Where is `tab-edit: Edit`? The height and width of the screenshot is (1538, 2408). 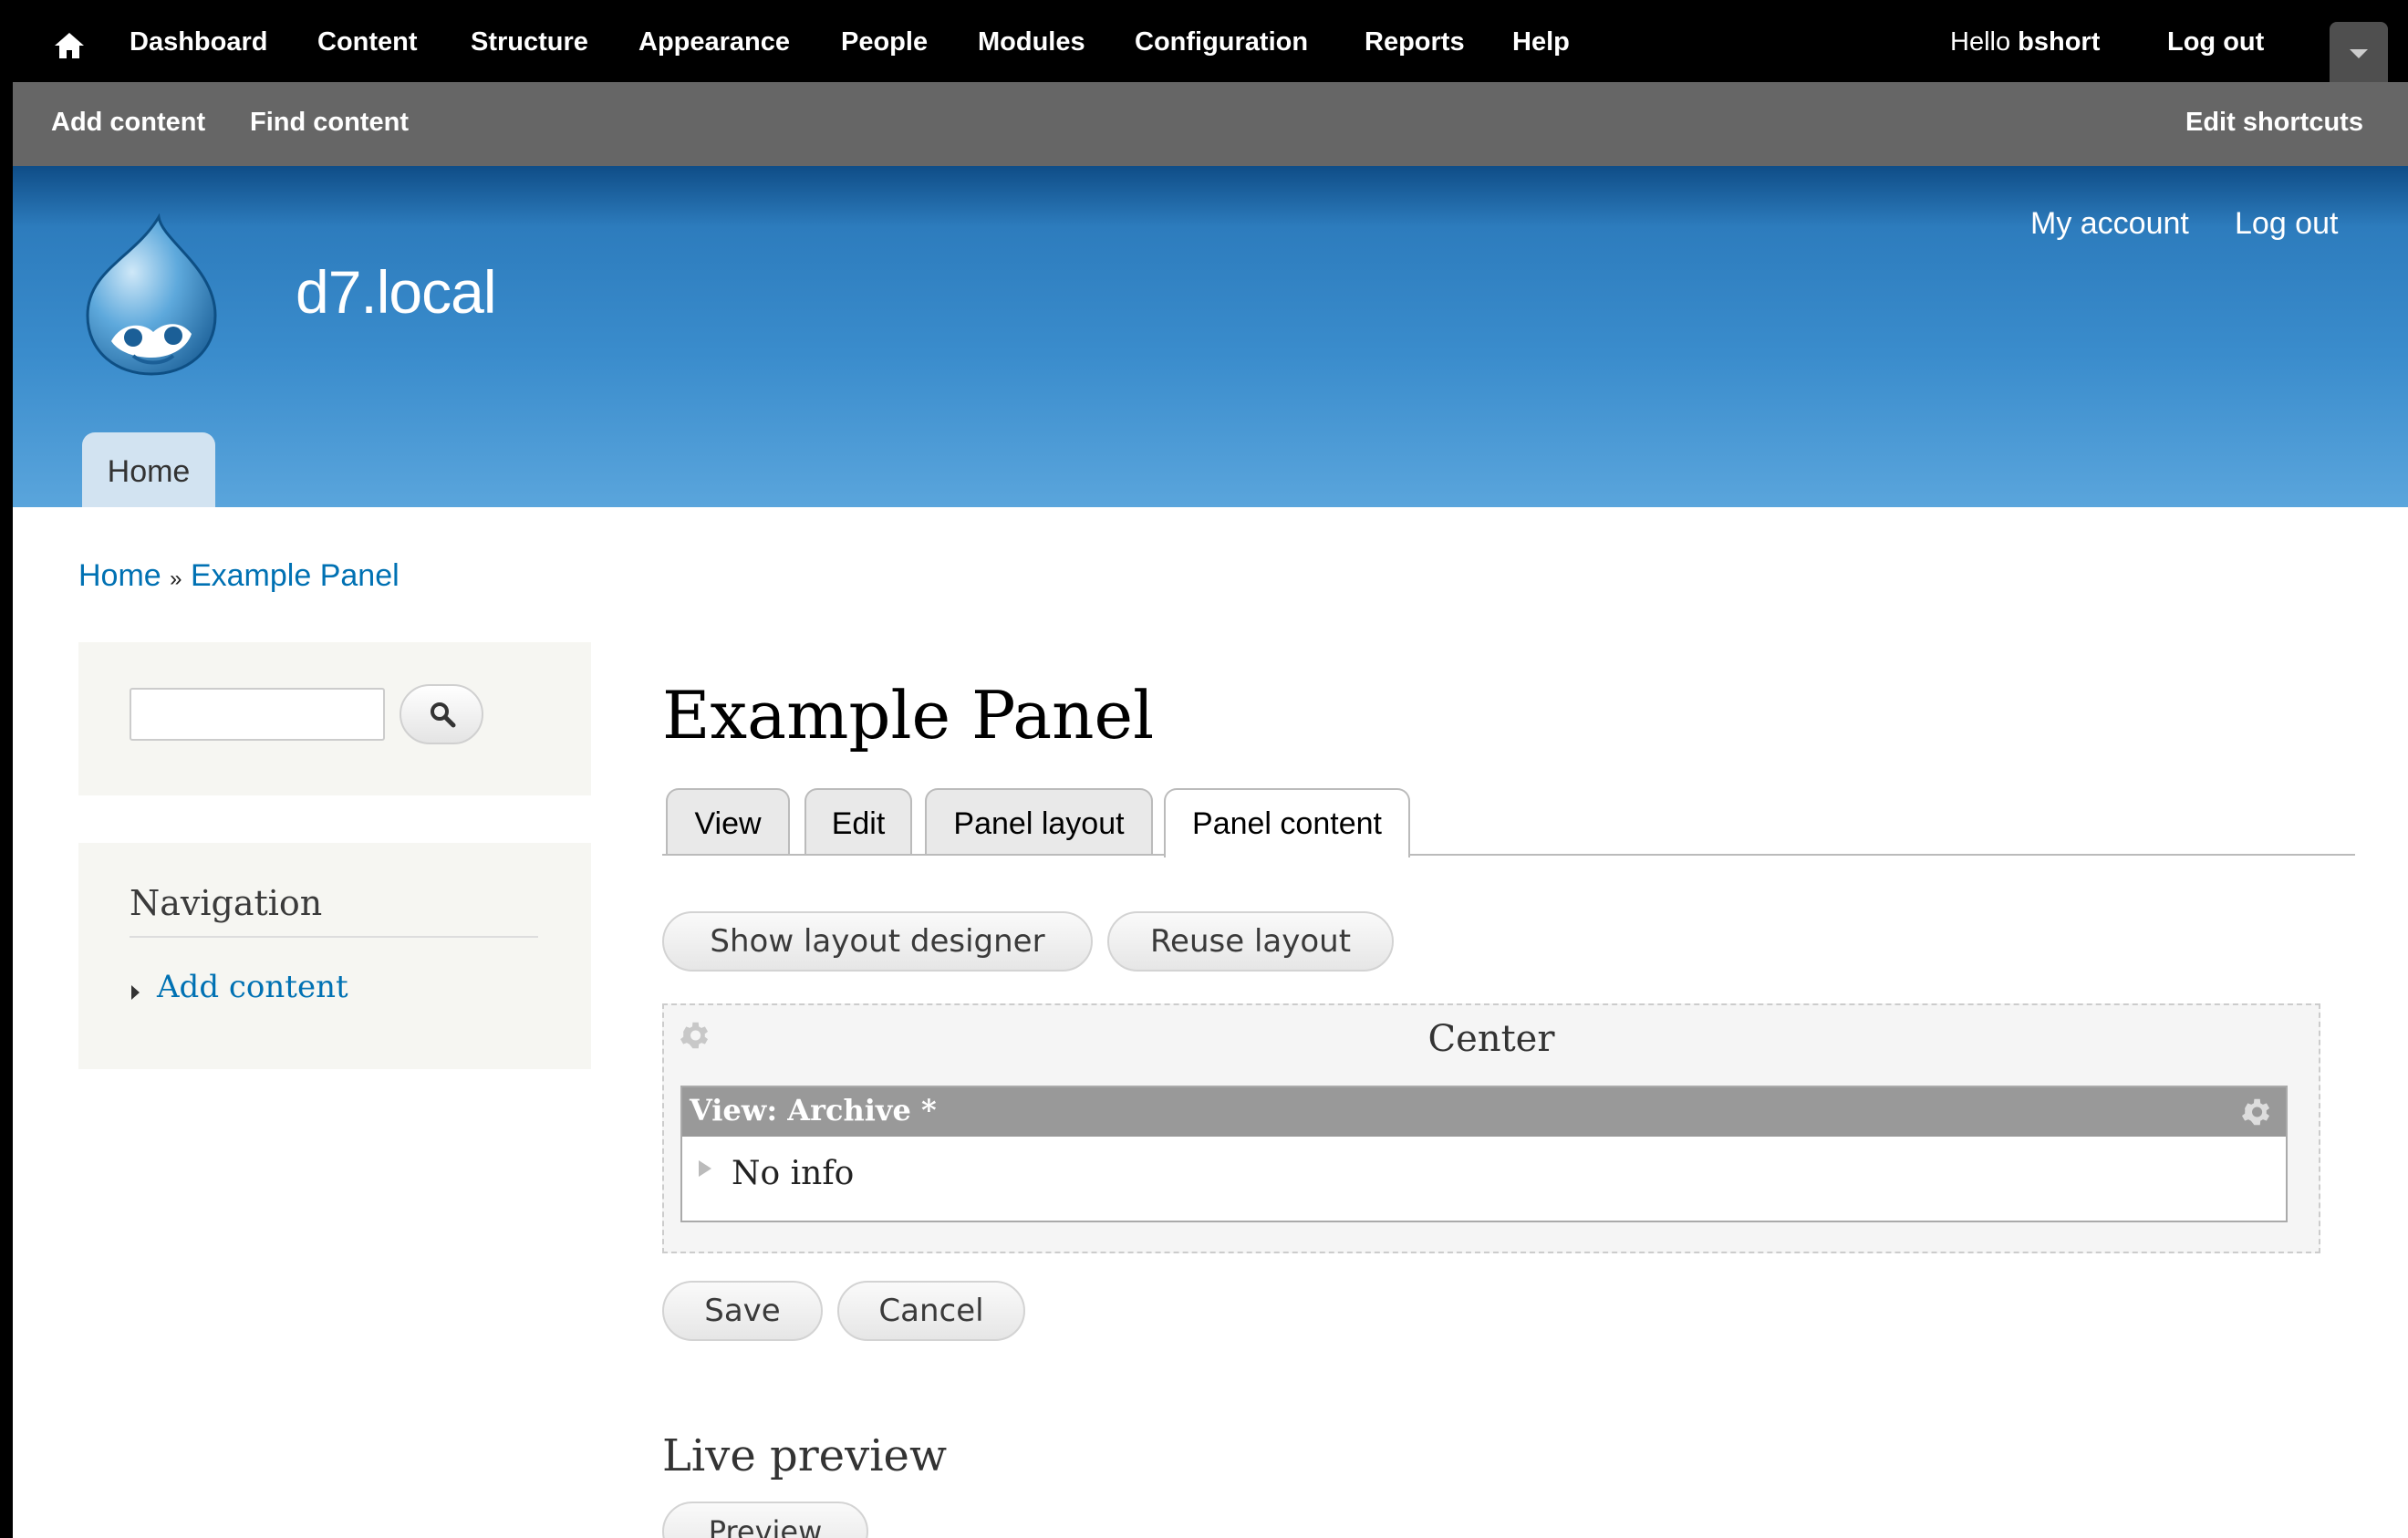 tab-edit: Edit is located at coordinates (858, 821).